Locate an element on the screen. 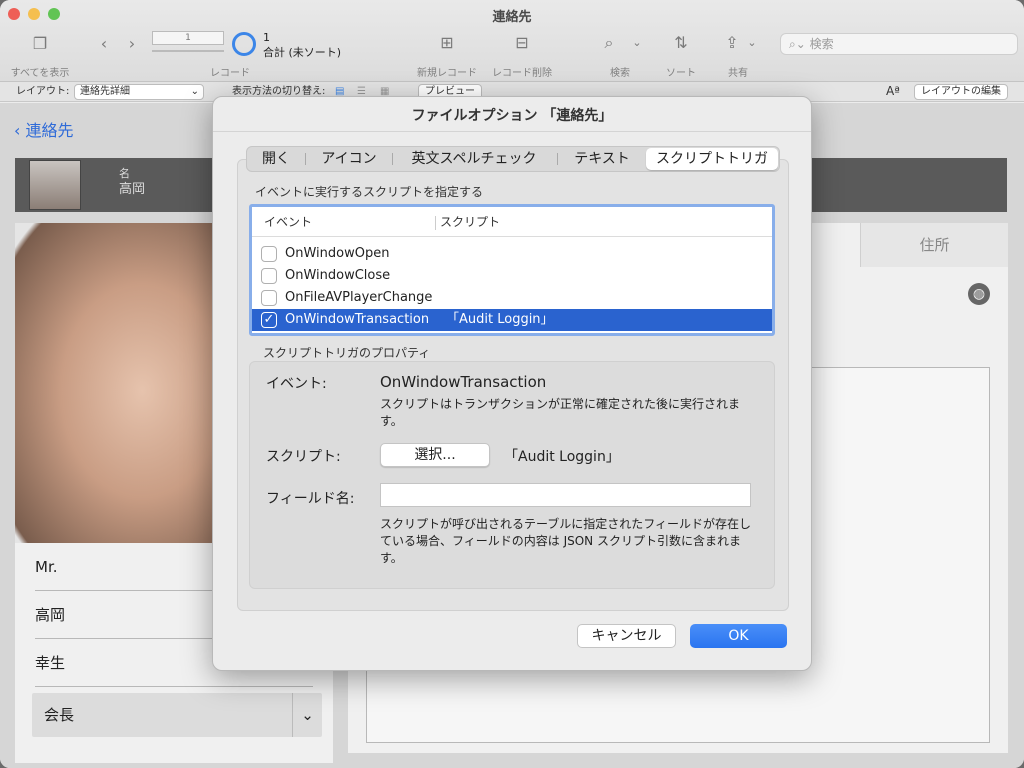 The height and width of the screenshot is (768, 1024). cancel-button: キャンセル is located at coordinates (626, 636).